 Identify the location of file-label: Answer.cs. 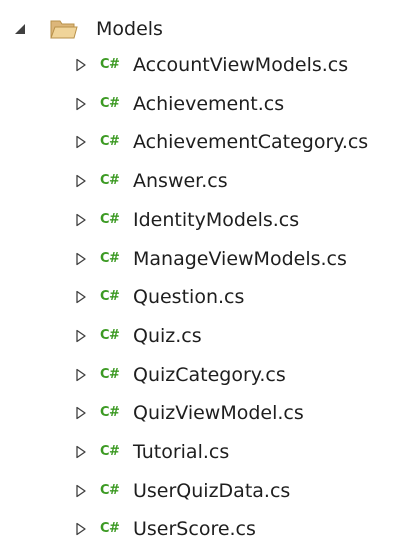
(180, 181).